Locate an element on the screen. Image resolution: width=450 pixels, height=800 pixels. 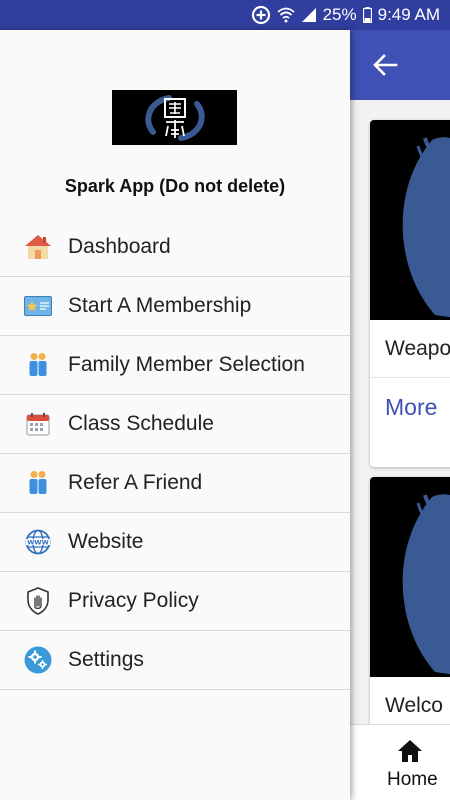
menu-item-website: WWW Website is located at coordinates (175, 542).